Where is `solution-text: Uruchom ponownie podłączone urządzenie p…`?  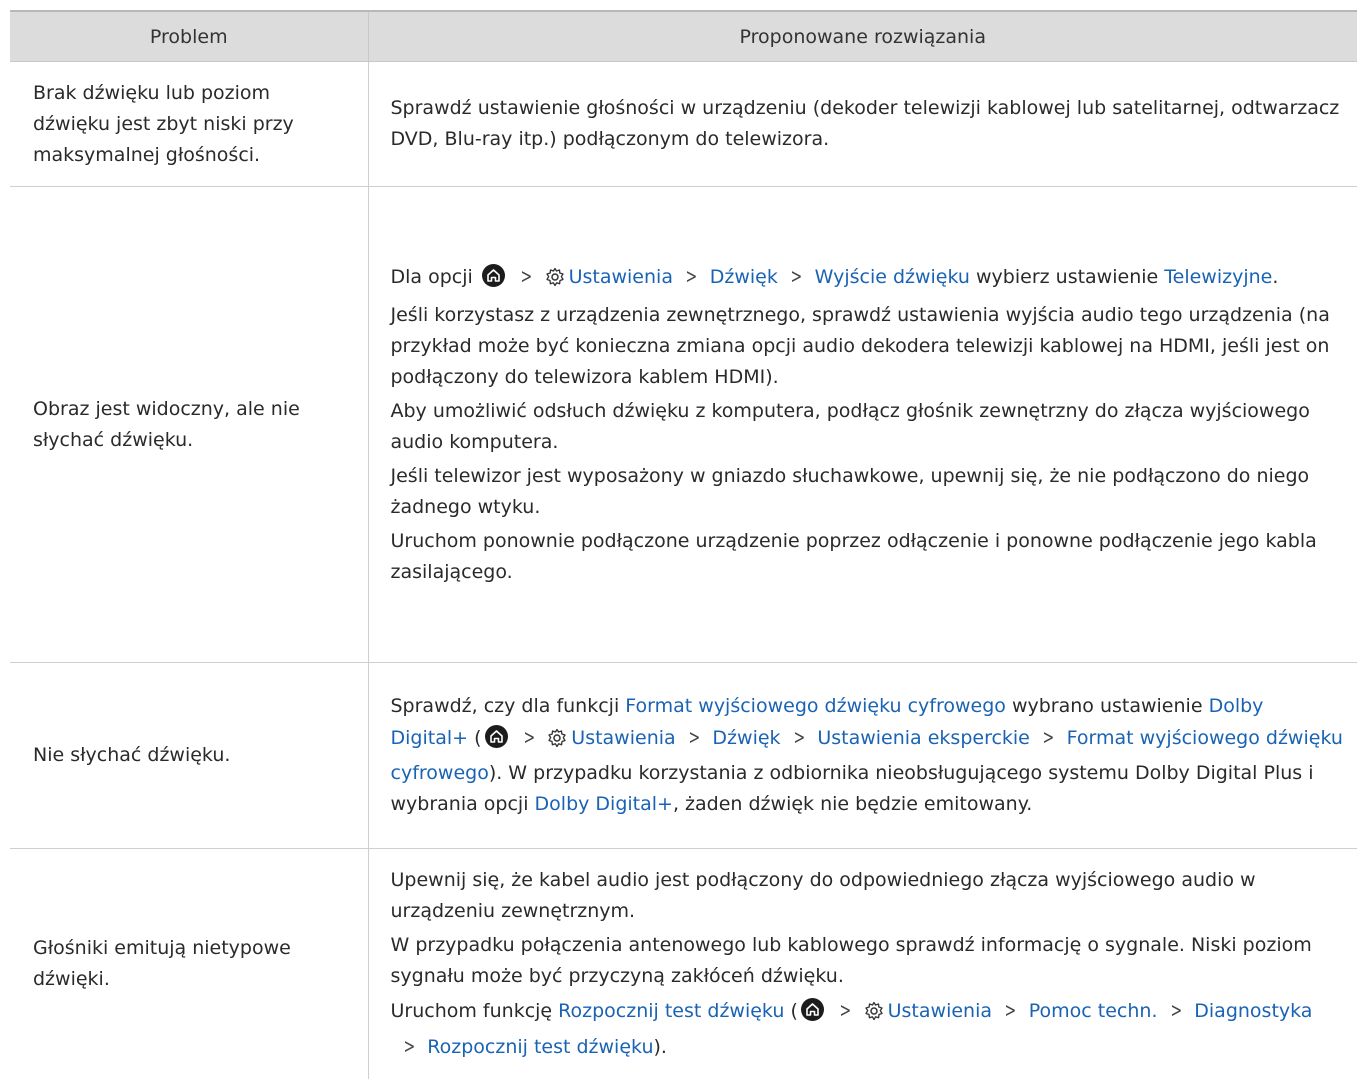
solution-text: Uruchom ponownie podłączone urządzenie p… is located at coordinates (853, 556).